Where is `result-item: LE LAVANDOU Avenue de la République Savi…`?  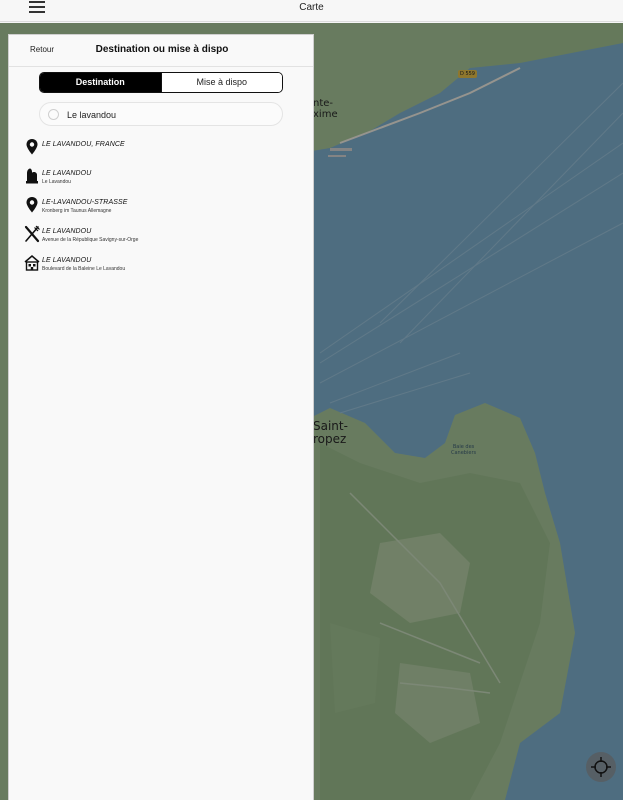
result-item: LE LAVANDOU Avenue de la République Savi… is located at coordinates (162, 236).